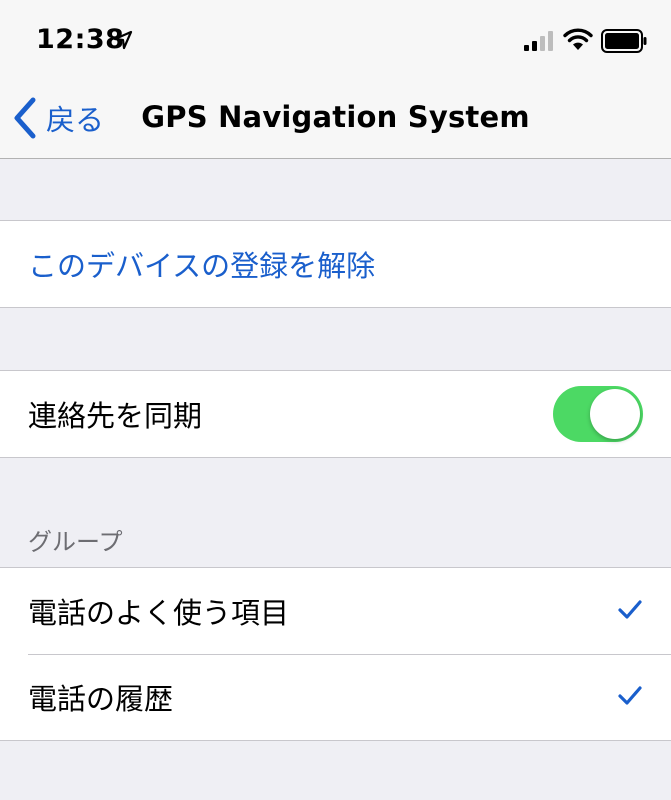 This screenshot has width=671, height=800. What do you see at coordinates (335, 40) in the screenshot?
I see `status-bar: 12:38` at bounding box center [335, 40].